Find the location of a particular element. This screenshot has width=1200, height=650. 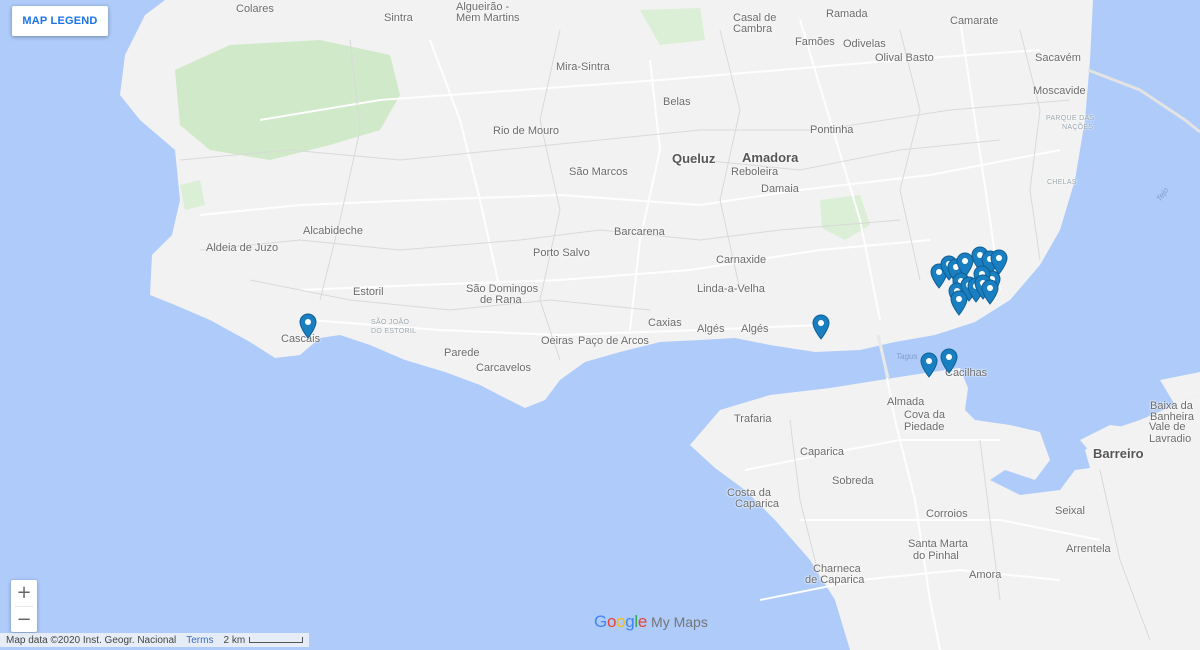

map-data-text: Map data ©2020 Inst. Geogr. Nacional is located at coordinates (91, 640).